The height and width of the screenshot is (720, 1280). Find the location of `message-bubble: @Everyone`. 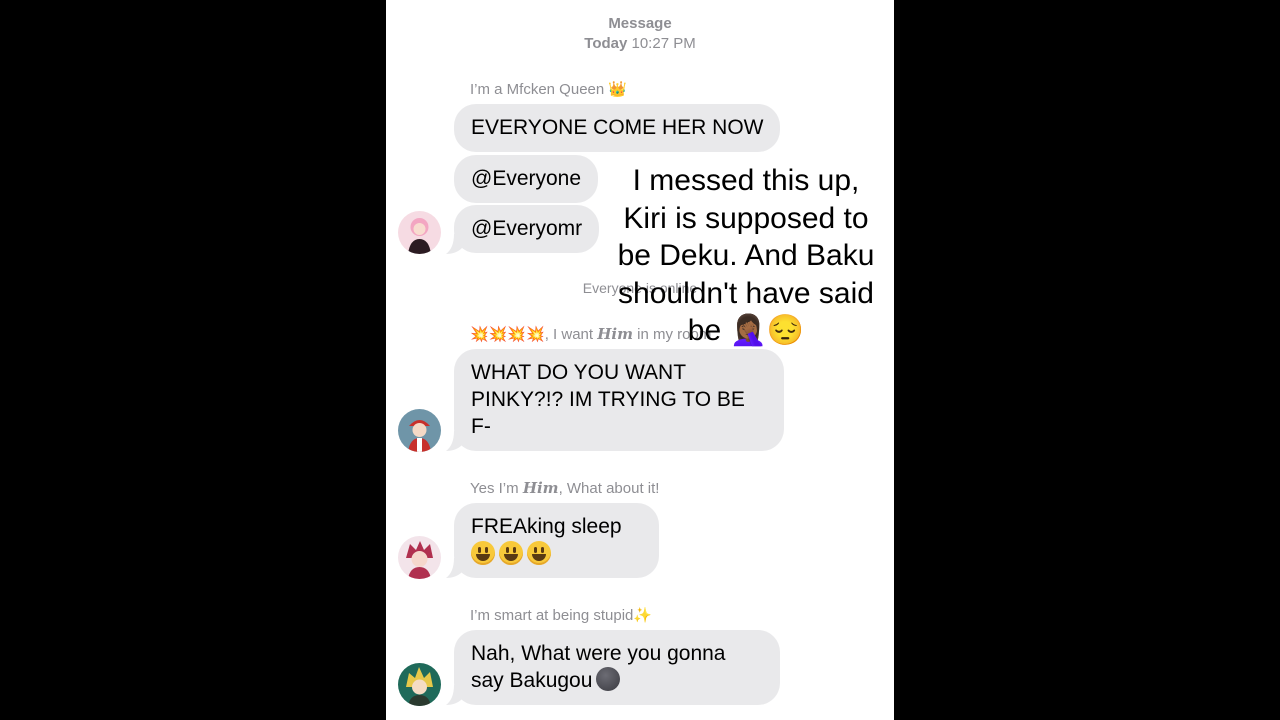

message-bubble: @Everyone is located at coordinates (526, 179).